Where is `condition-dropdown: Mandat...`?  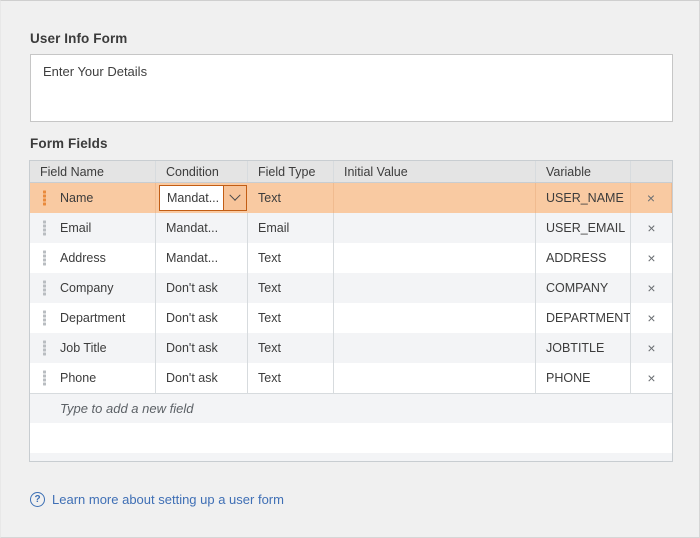 condition-dropdown: Mandat... is located at coordinates (203, 198).